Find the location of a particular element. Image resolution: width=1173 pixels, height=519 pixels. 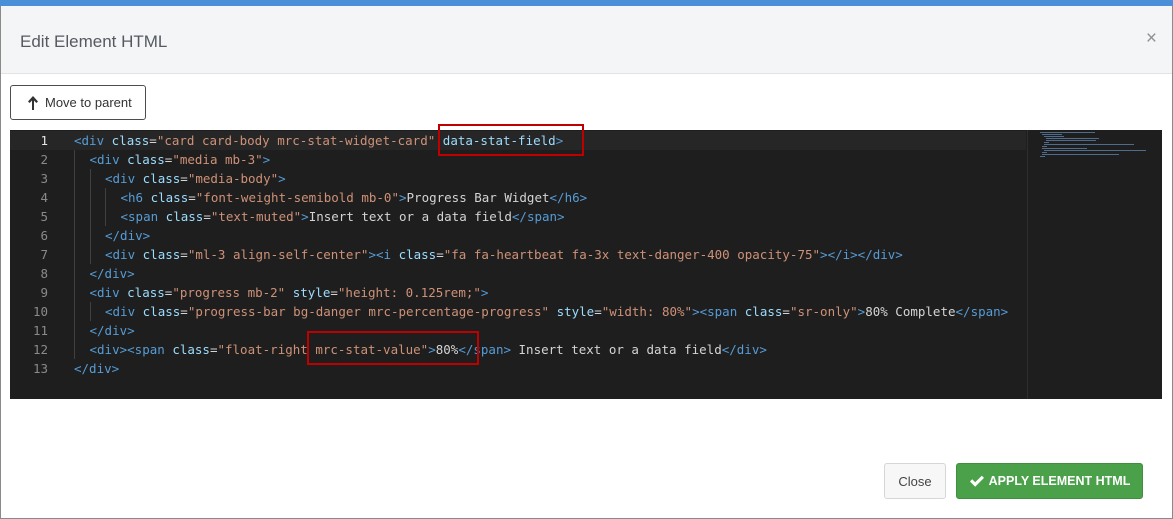

line-number: 10 is located at coordinates (40, 311).